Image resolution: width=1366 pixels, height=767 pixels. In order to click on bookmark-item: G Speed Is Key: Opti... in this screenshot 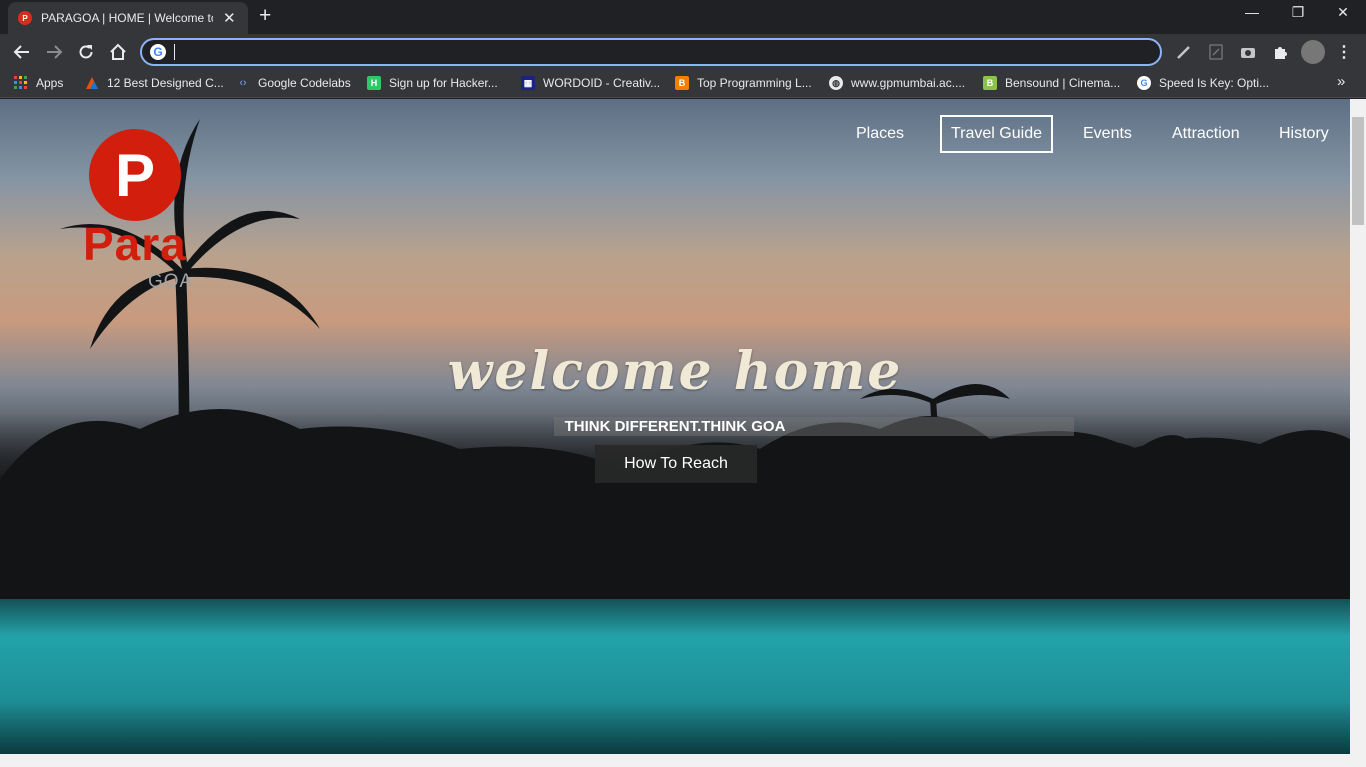, I will do `click(1203, 83)`.